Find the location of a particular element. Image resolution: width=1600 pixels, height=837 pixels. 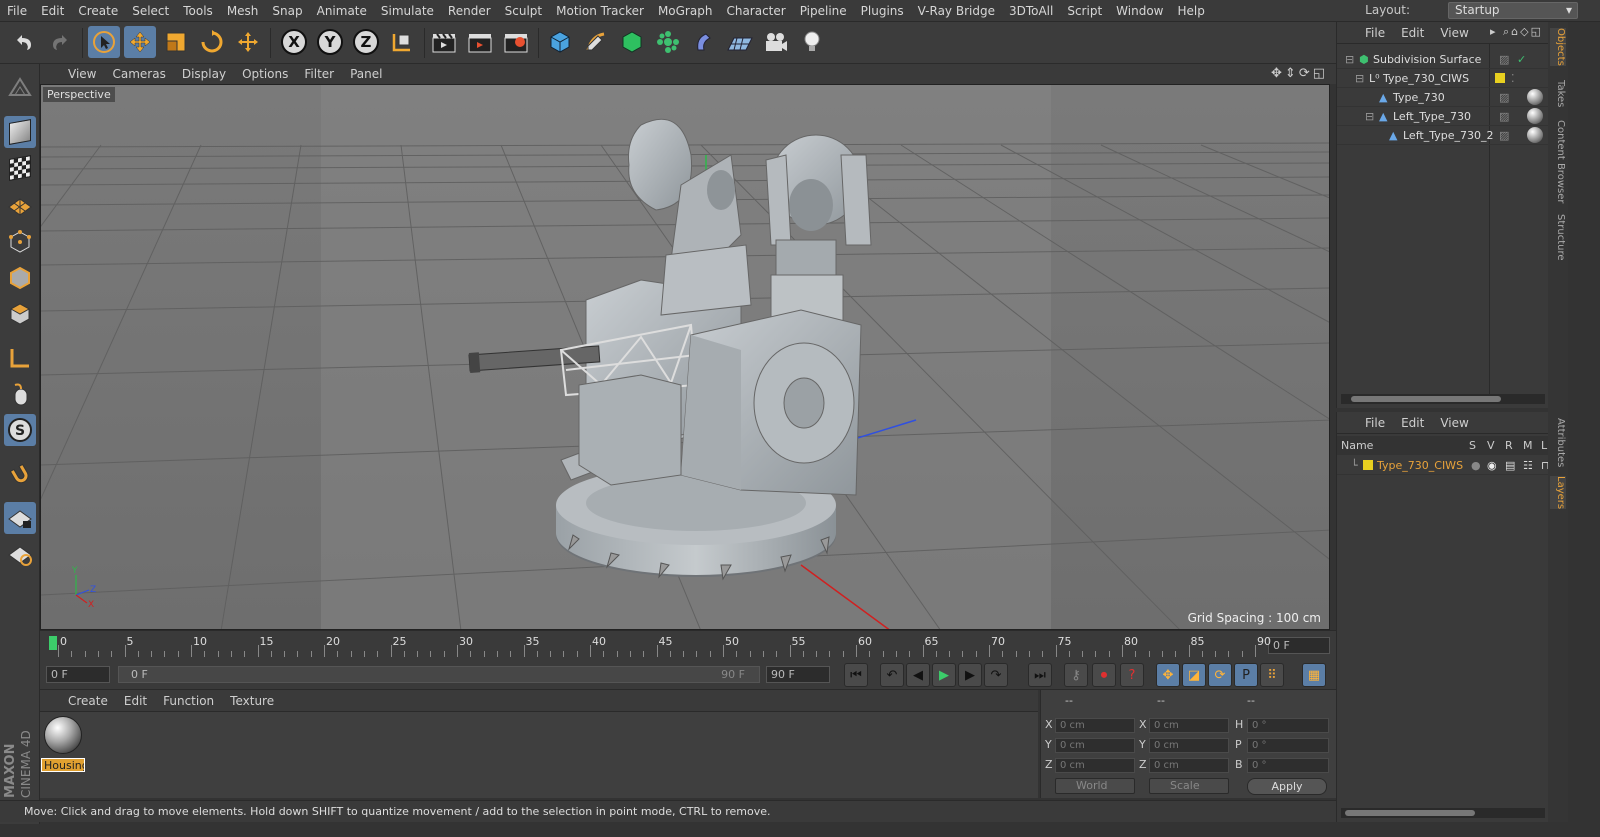

menu-file: File is located at coordinates (17, 11).